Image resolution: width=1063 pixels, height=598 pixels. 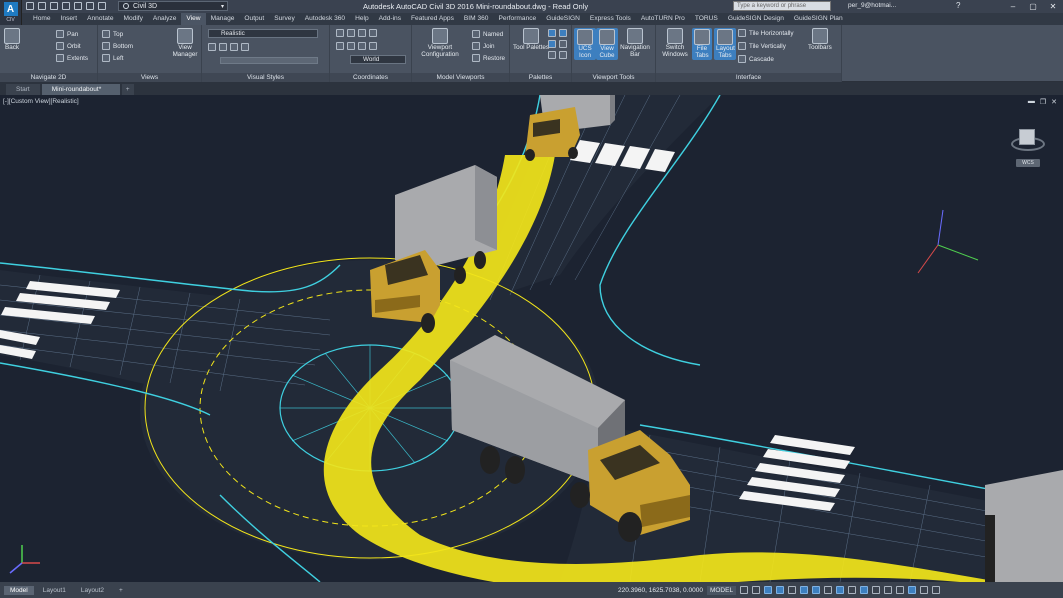 What do you see at coordinates (488, 58) in the screenshot?
I see `restore-viewports-button: Restore` at bounding box center [488, 58].